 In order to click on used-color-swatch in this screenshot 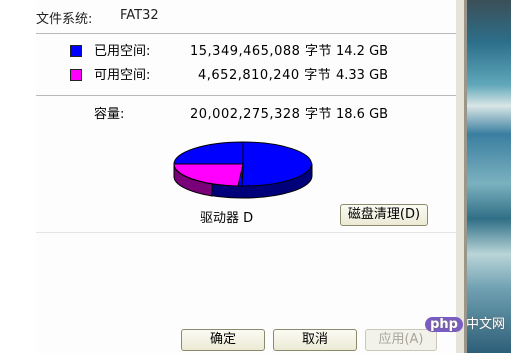, I will do `click(76, 51)`.